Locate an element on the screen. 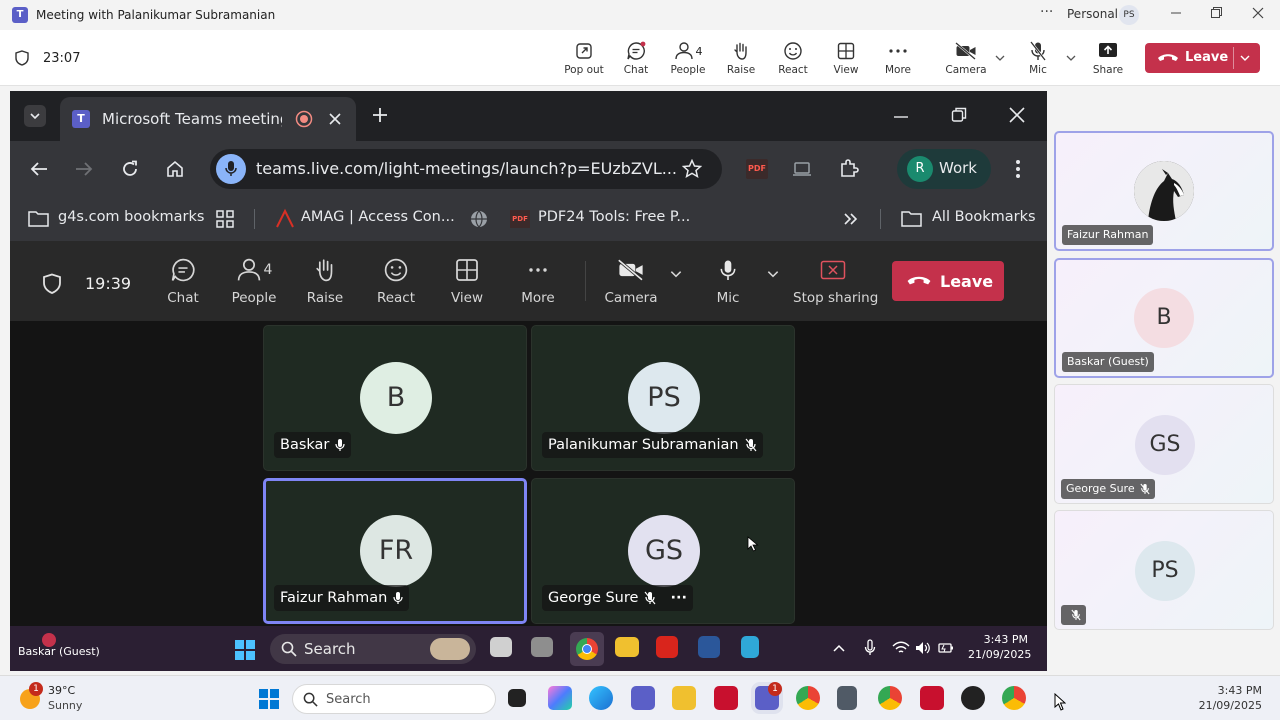 This screenshot has width=1280, height=720. inner-leave-button: Leave is located at coordinates (948, 281).